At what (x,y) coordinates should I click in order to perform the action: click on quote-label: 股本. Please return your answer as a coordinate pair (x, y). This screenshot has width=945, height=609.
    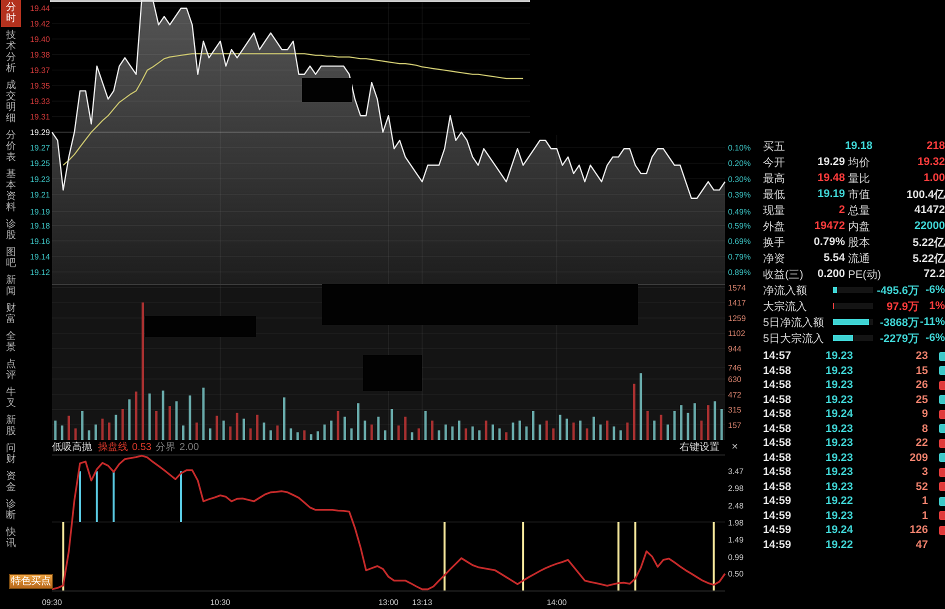
    Looking at the image, I should click on (859, 243).